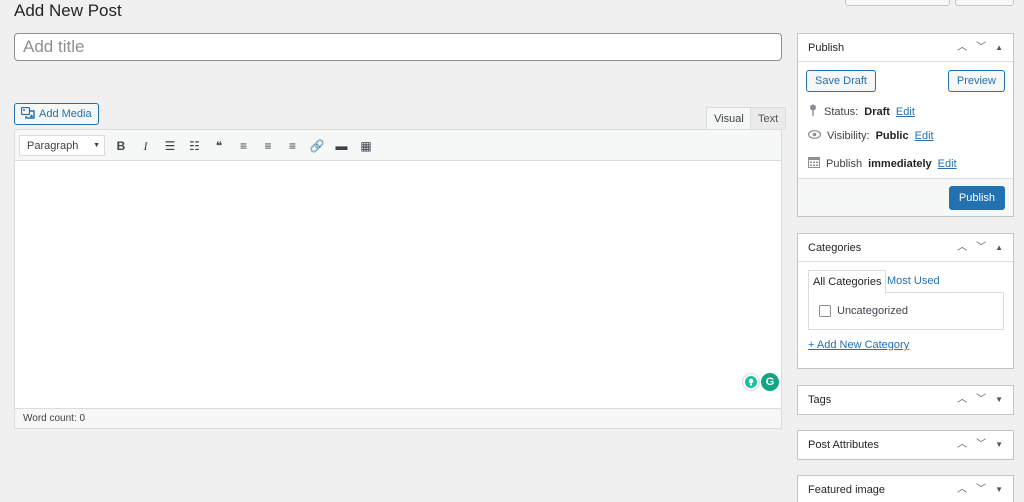  I want to click on media-icon, so click(27, 114).